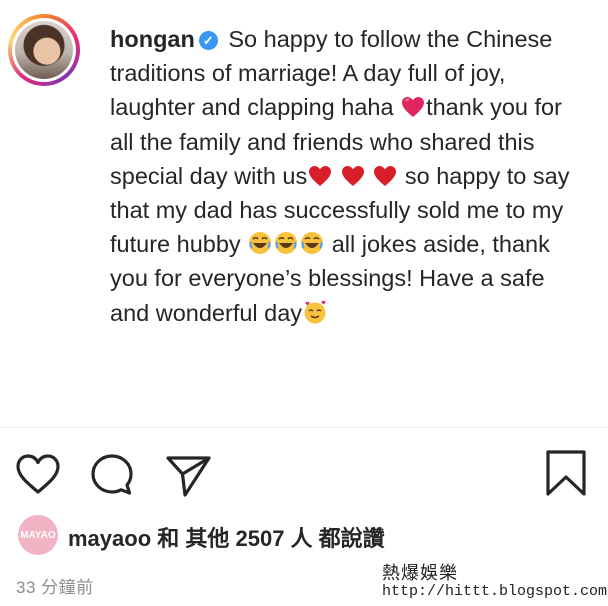 The width and height of the screenshot is (608, 606). I want to click on heart-outline-icon, so click(38, 475).